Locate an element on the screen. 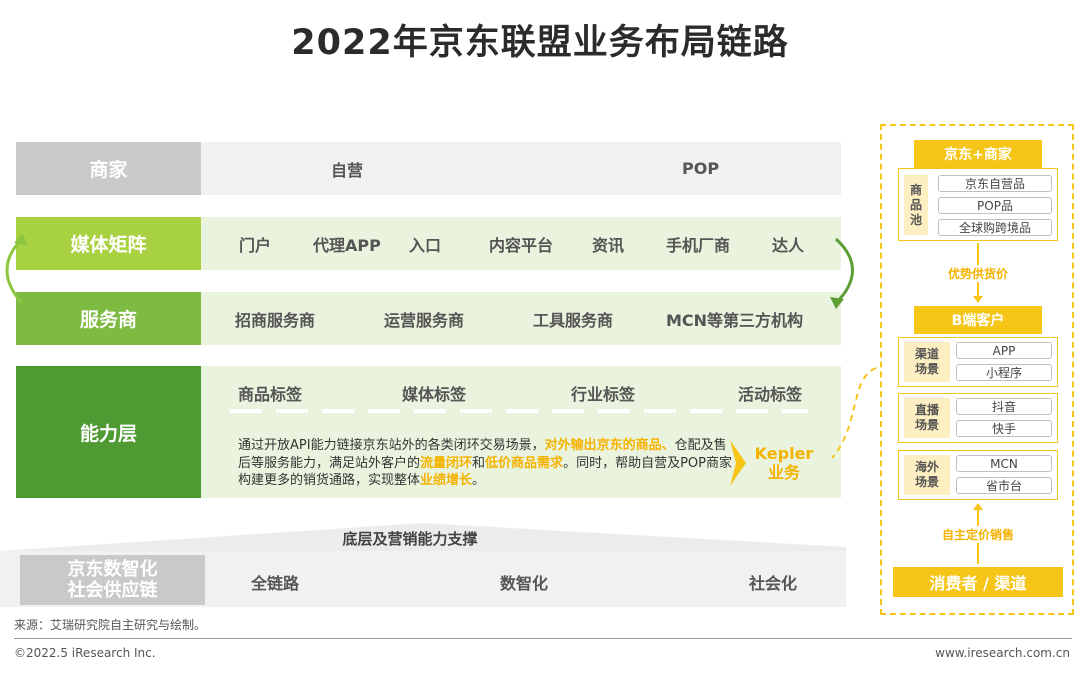 The height and width of the screenshot is (683, 1080). desc-text: 通过开放API能力链接京东站外的各类闭环交易场景， is located at coordinates (391, 445).